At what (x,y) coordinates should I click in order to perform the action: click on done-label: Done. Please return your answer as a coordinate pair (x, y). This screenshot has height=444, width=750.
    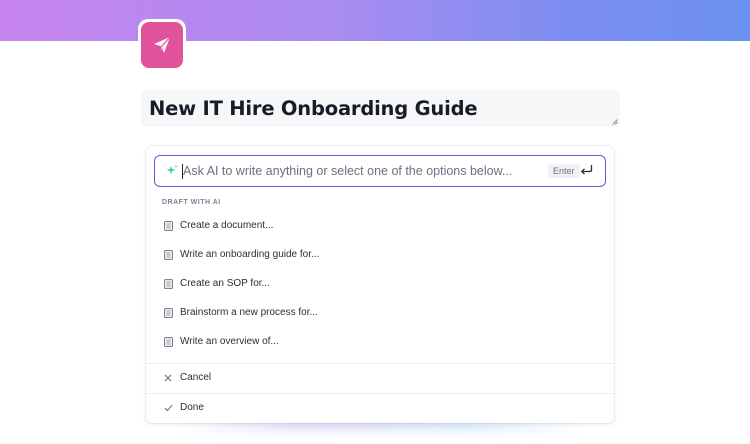
    Looking at the image, I should click on (192, 407).